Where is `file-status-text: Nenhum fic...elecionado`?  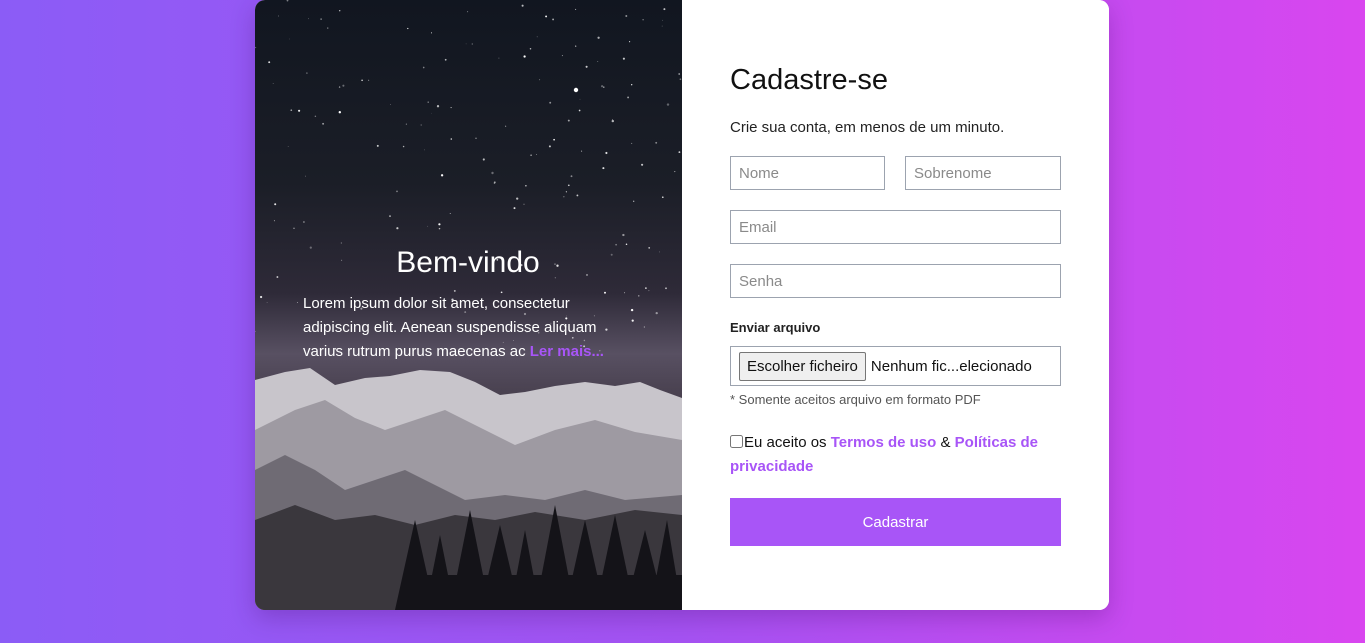 file-status-text: Nenhum fic...elecionado is located at coordinates (951, 366).